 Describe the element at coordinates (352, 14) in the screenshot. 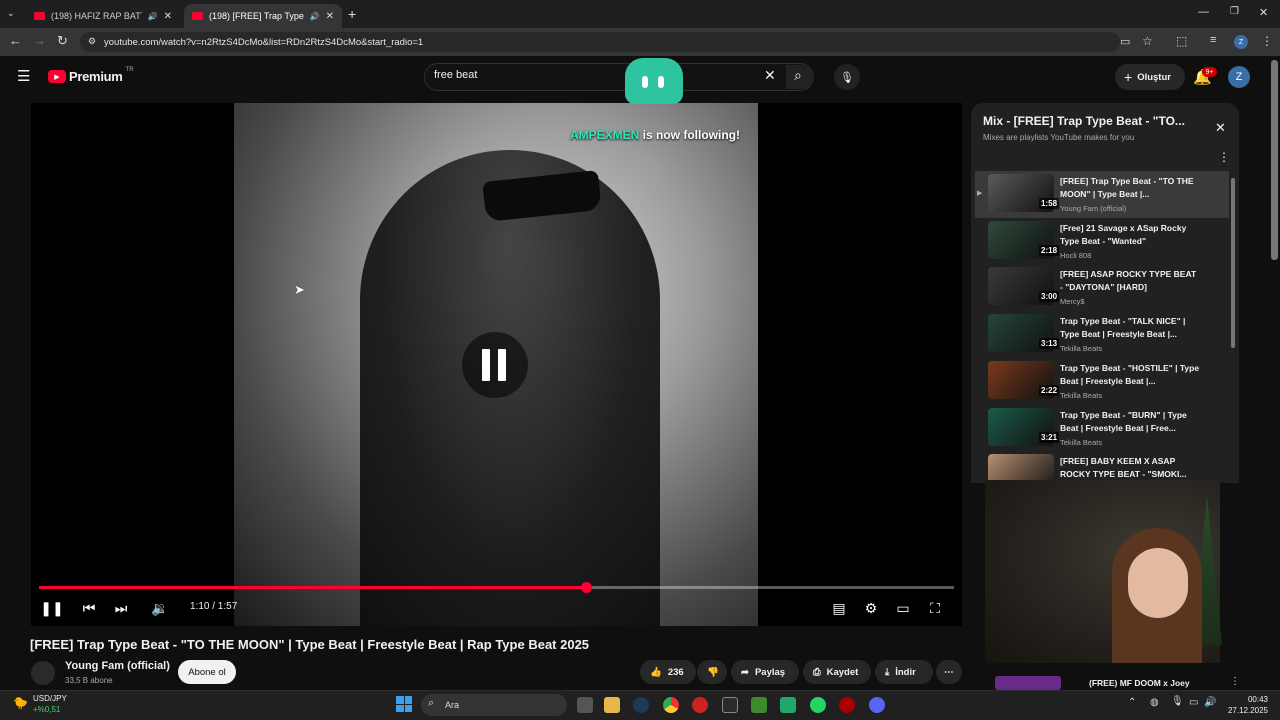

I see `new-tab-icon: +` at that location.